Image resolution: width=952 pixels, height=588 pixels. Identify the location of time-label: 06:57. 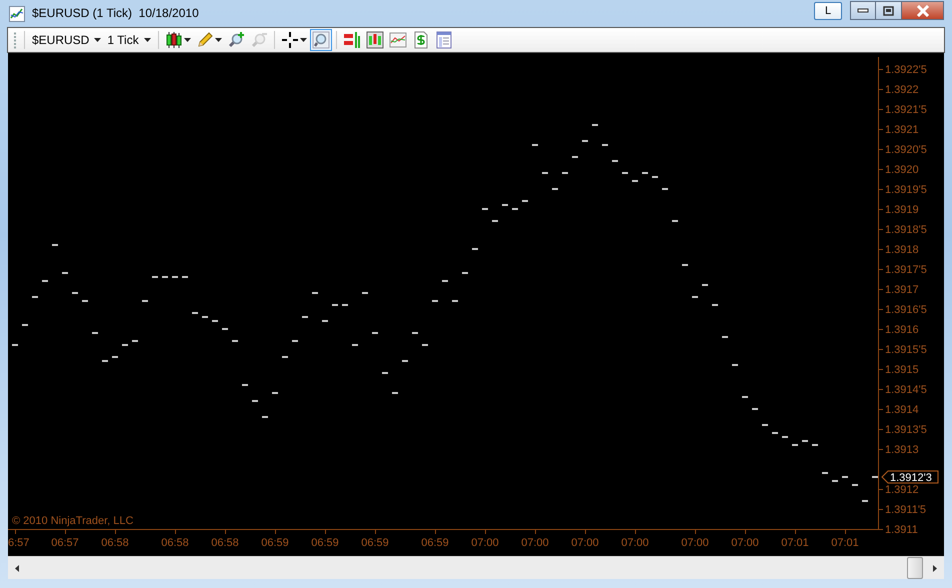
(65, 543).